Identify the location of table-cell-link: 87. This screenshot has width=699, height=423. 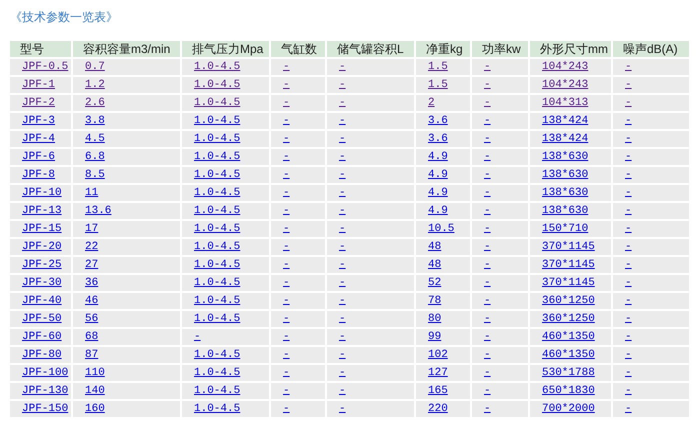
(91, 355).